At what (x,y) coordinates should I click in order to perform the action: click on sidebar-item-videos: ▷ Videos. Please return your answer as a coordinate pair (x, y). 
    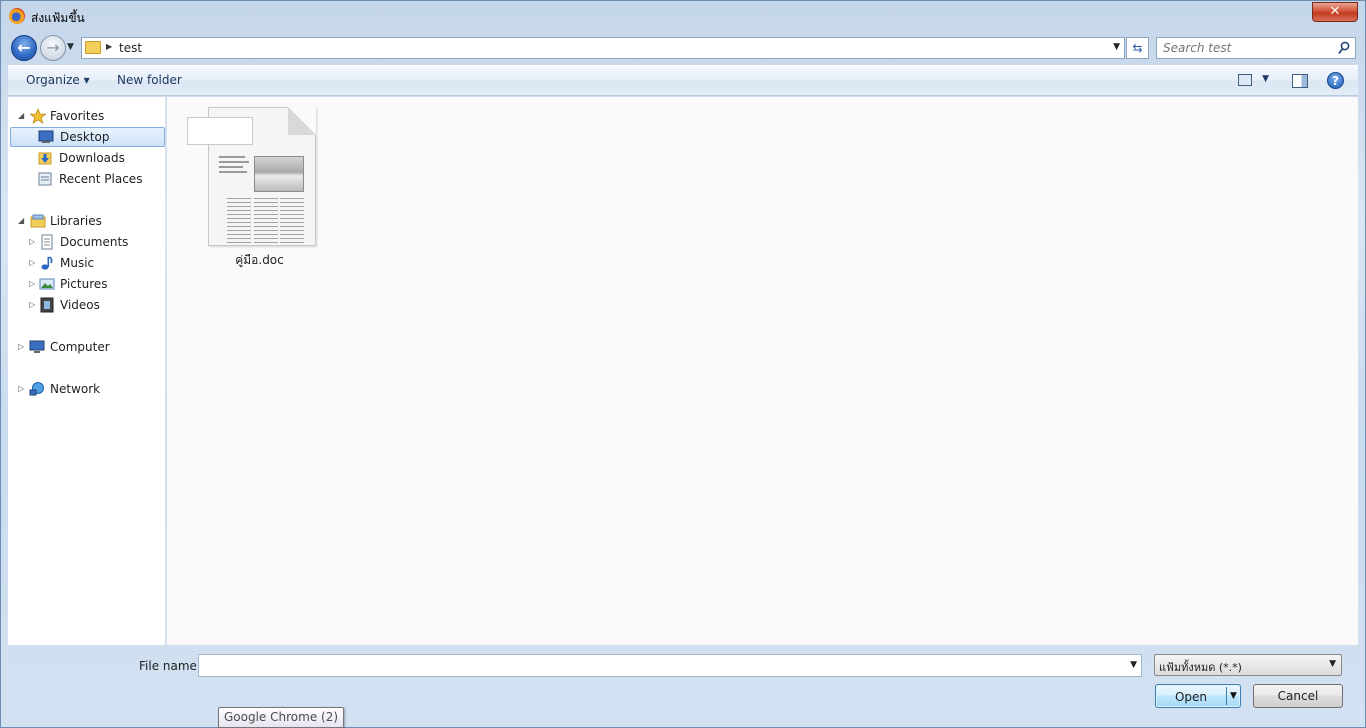
    Looking at the image, I should click on (89, 305).